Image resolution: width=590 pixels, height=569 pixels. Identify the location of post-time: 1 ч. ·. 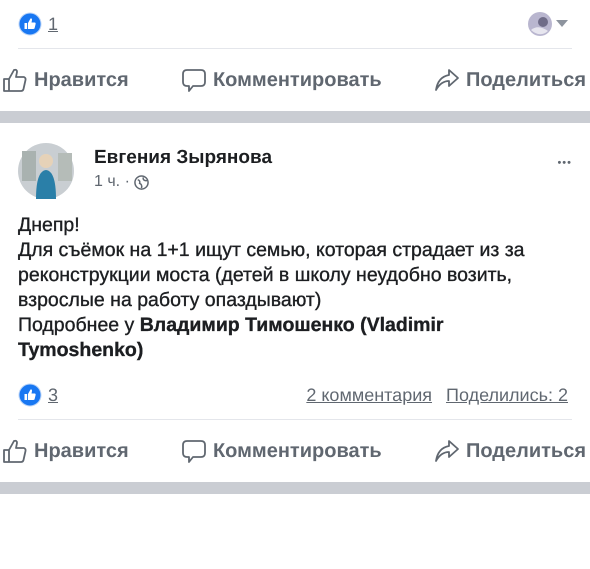
(112, 182).